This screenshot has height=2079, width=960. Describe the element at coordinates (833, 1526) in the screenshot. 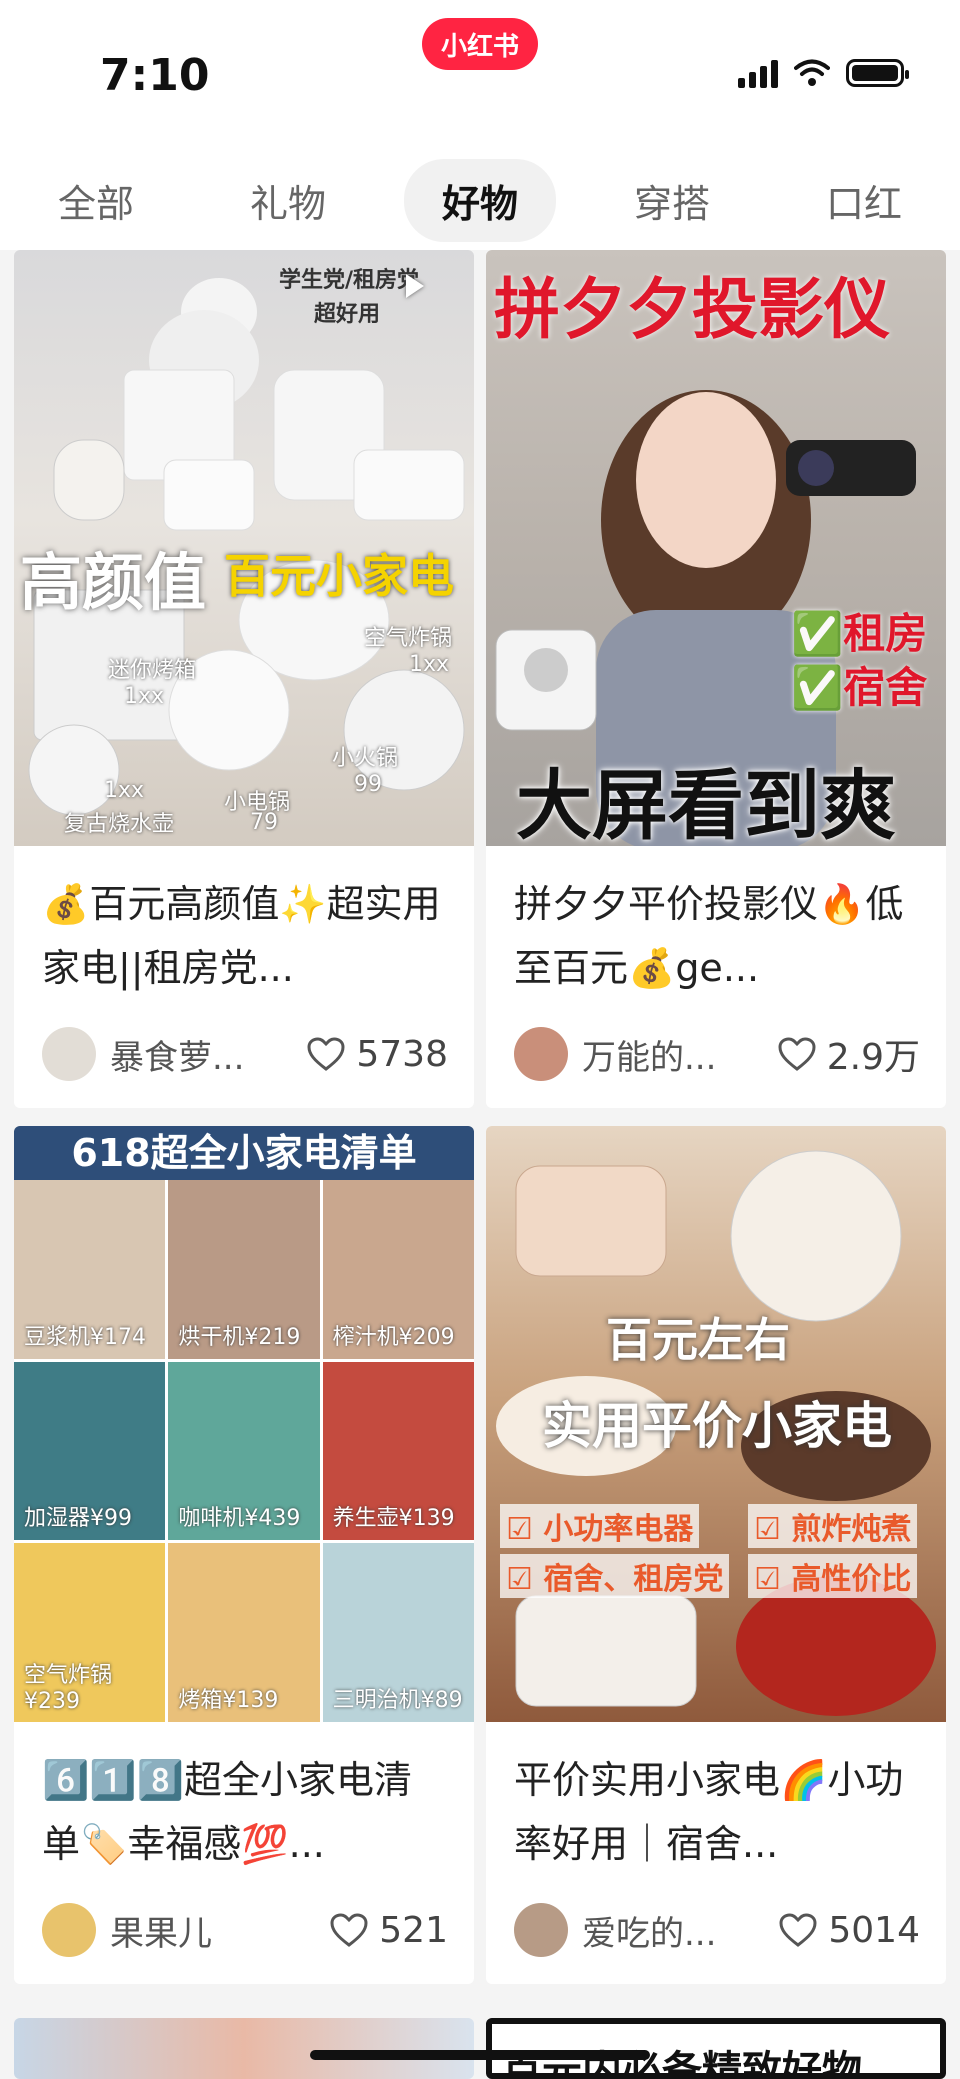

I see `cover-check: ☑ 煎炸炖煮` at that location.